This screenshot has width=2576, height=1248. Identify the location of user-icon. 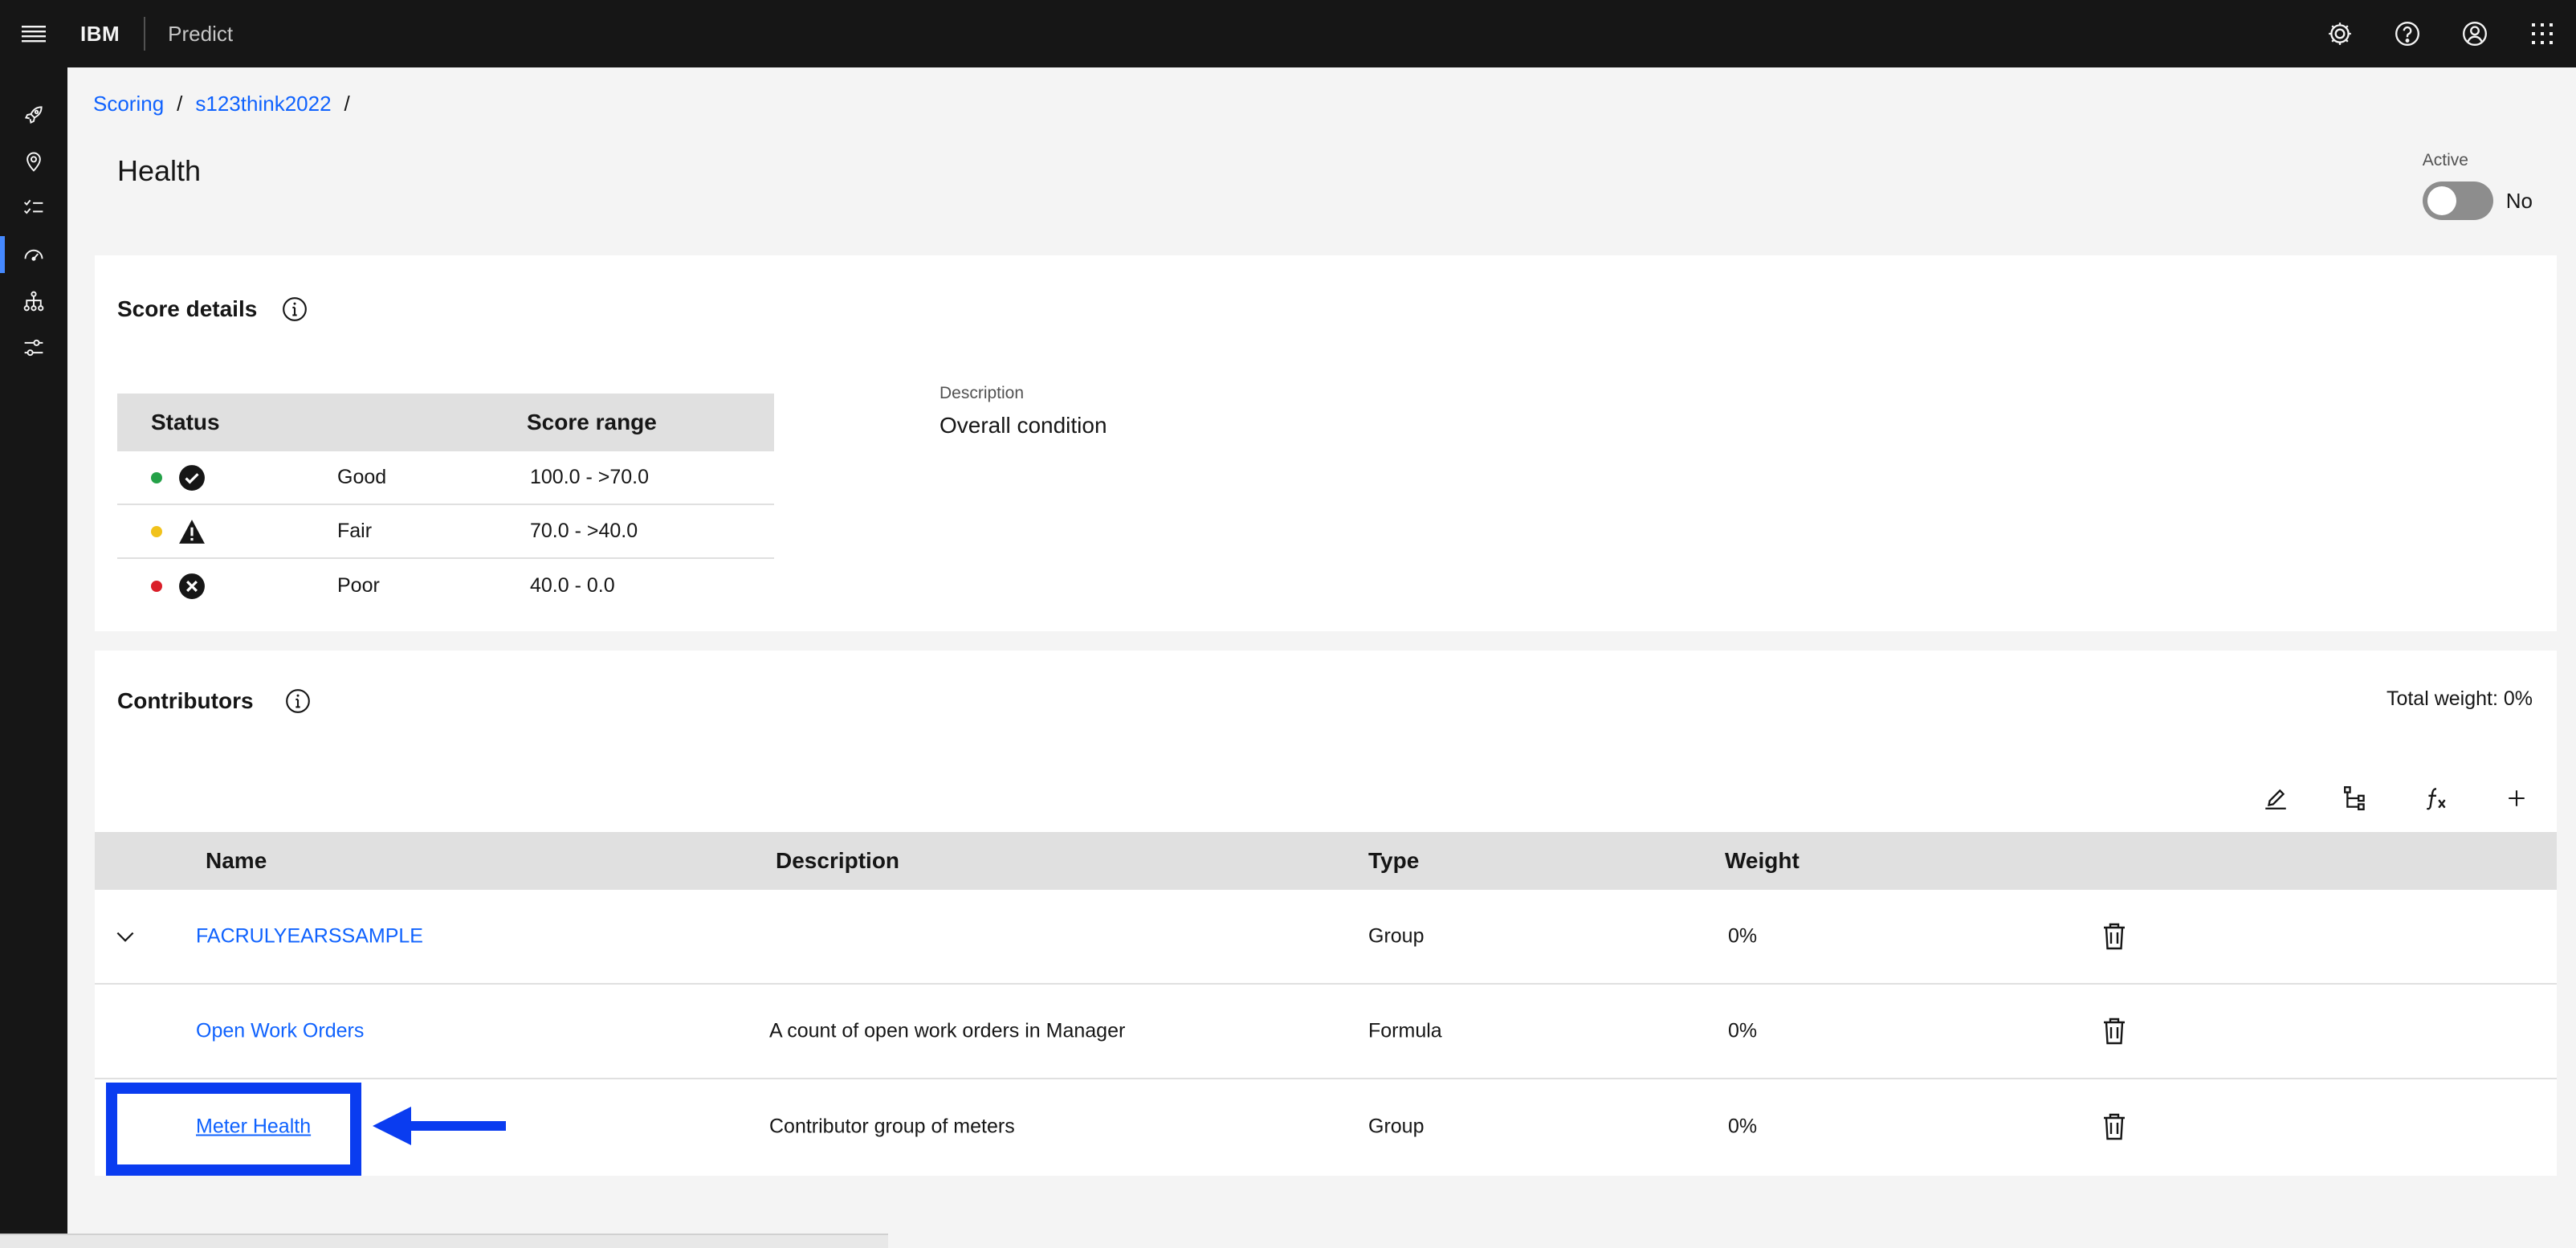
(2475, 34).